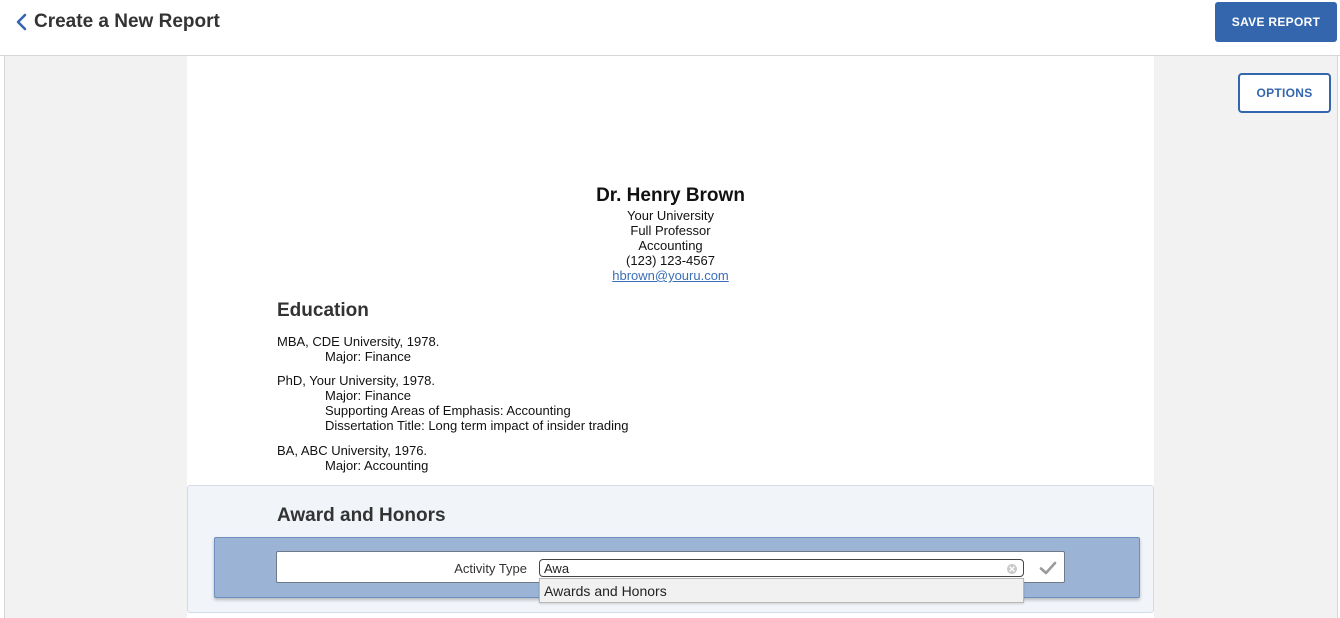  I want to click on profile-rank: Full Professor, so click(670, 230).